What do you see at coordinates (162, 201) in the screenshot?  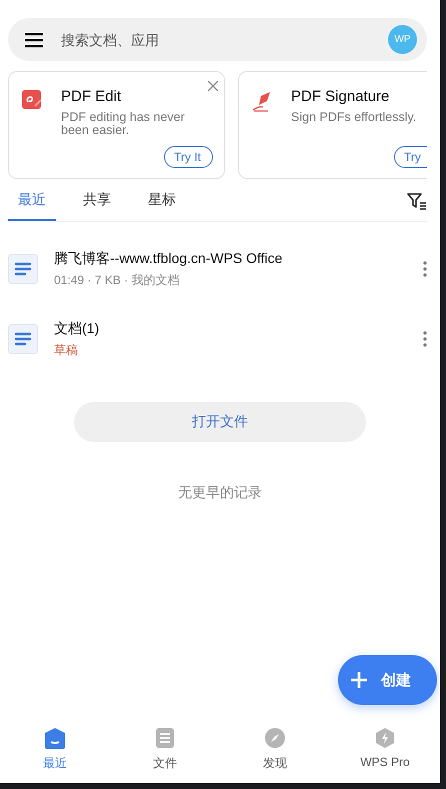 I see `tab: 星标` at bounding box center [162, 201].